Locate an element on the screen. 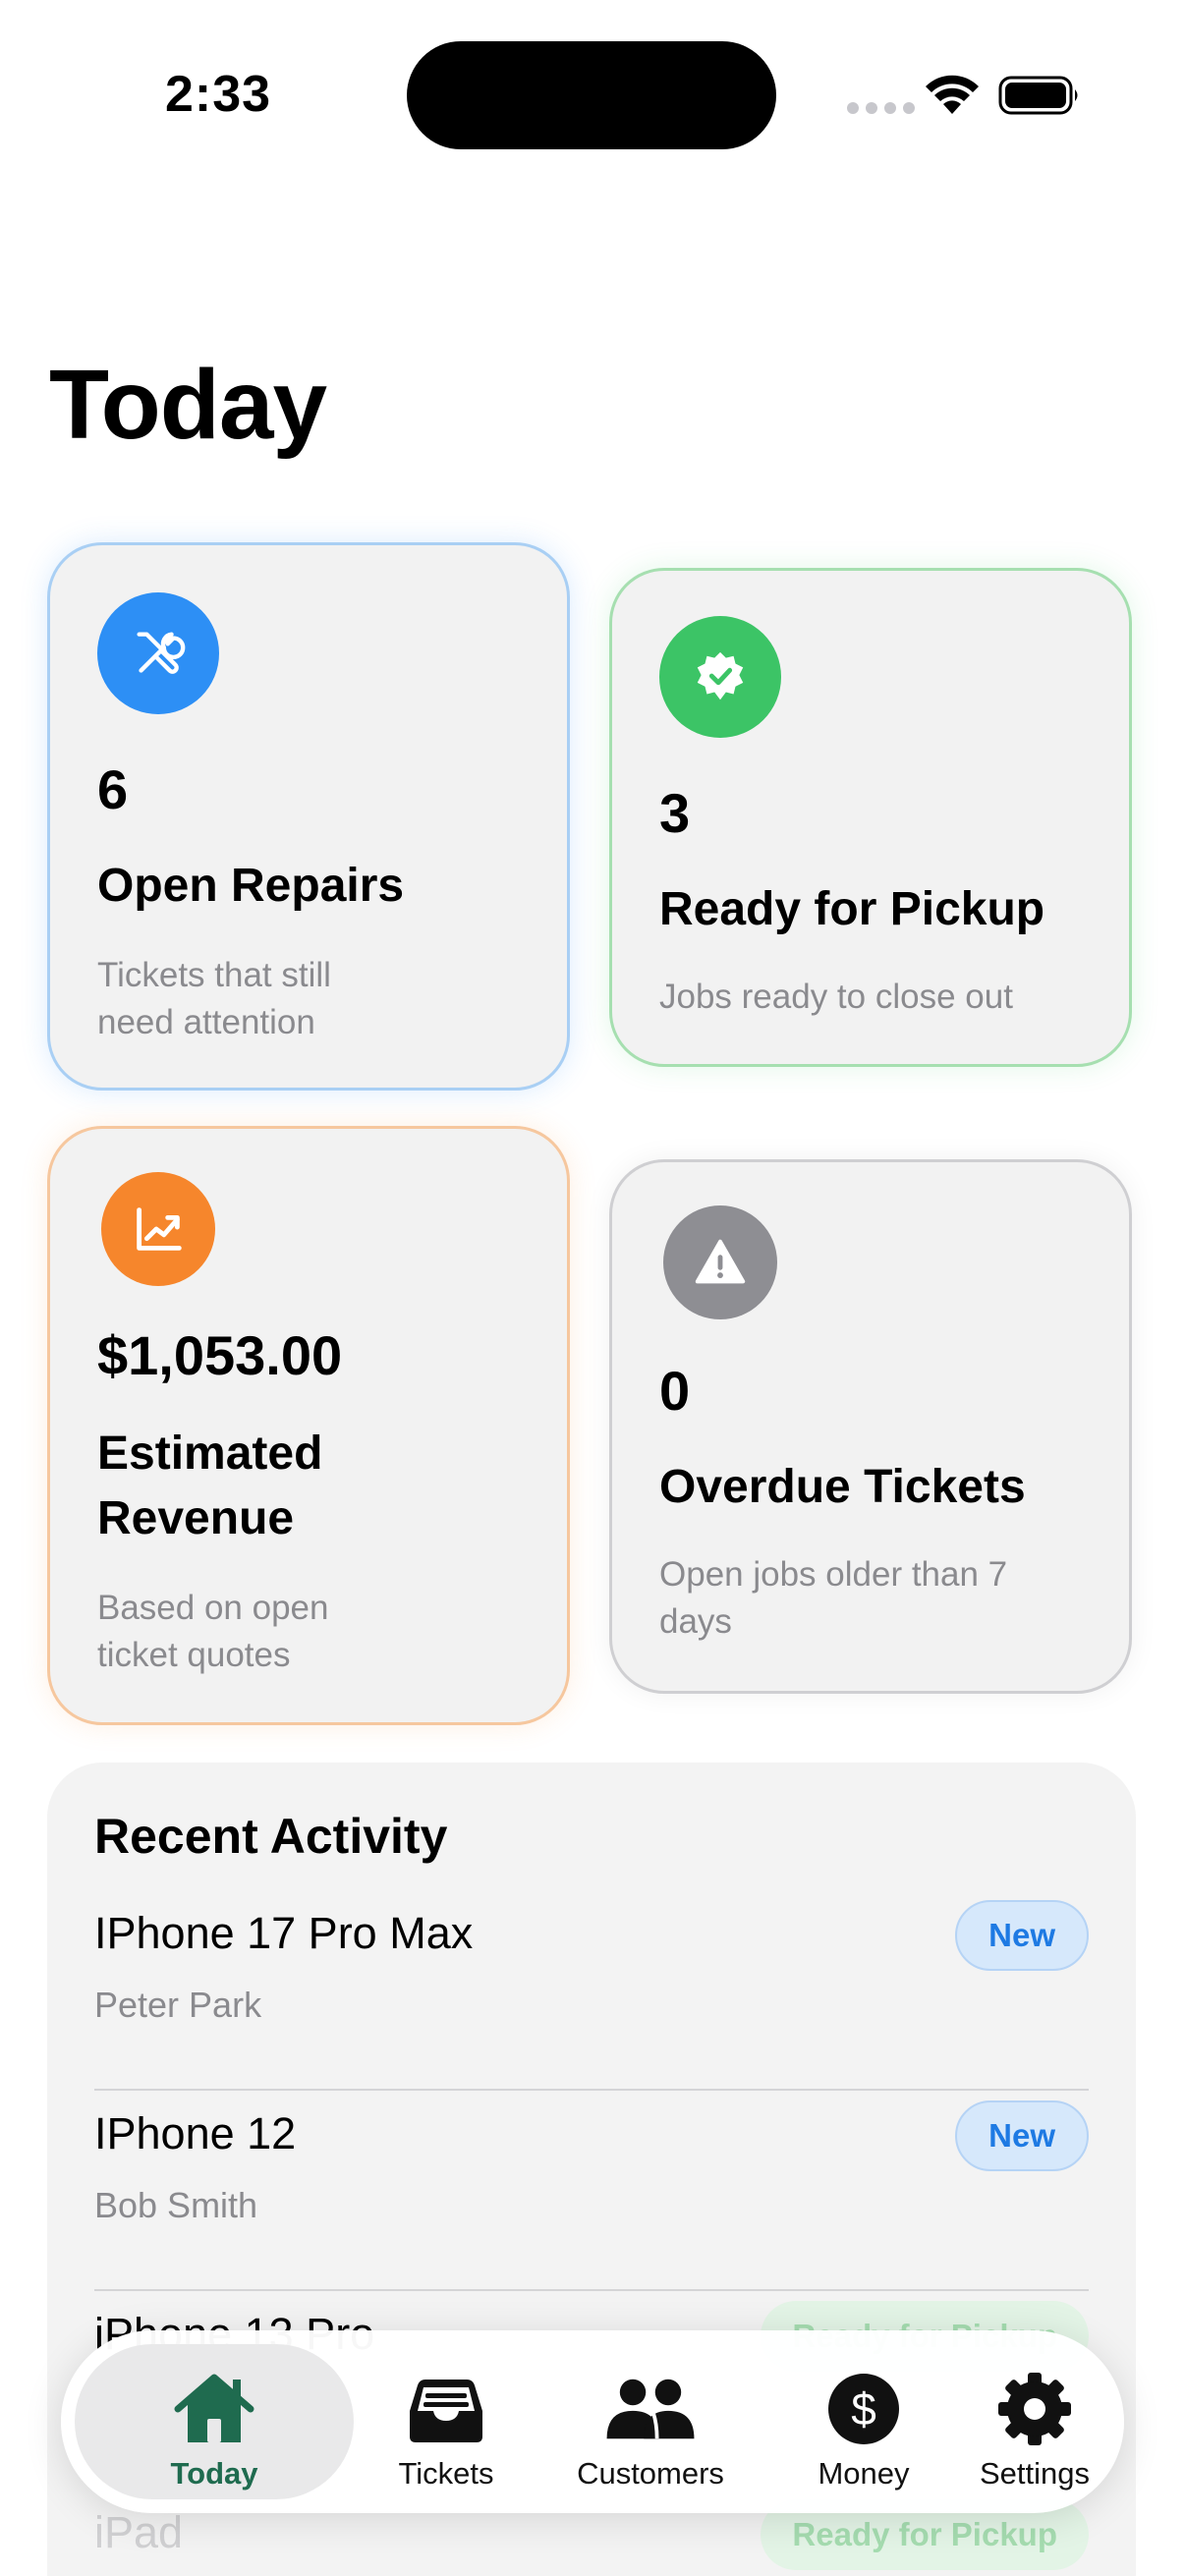  wrench-screwdriver-icon is located at coordinates (158, 653).